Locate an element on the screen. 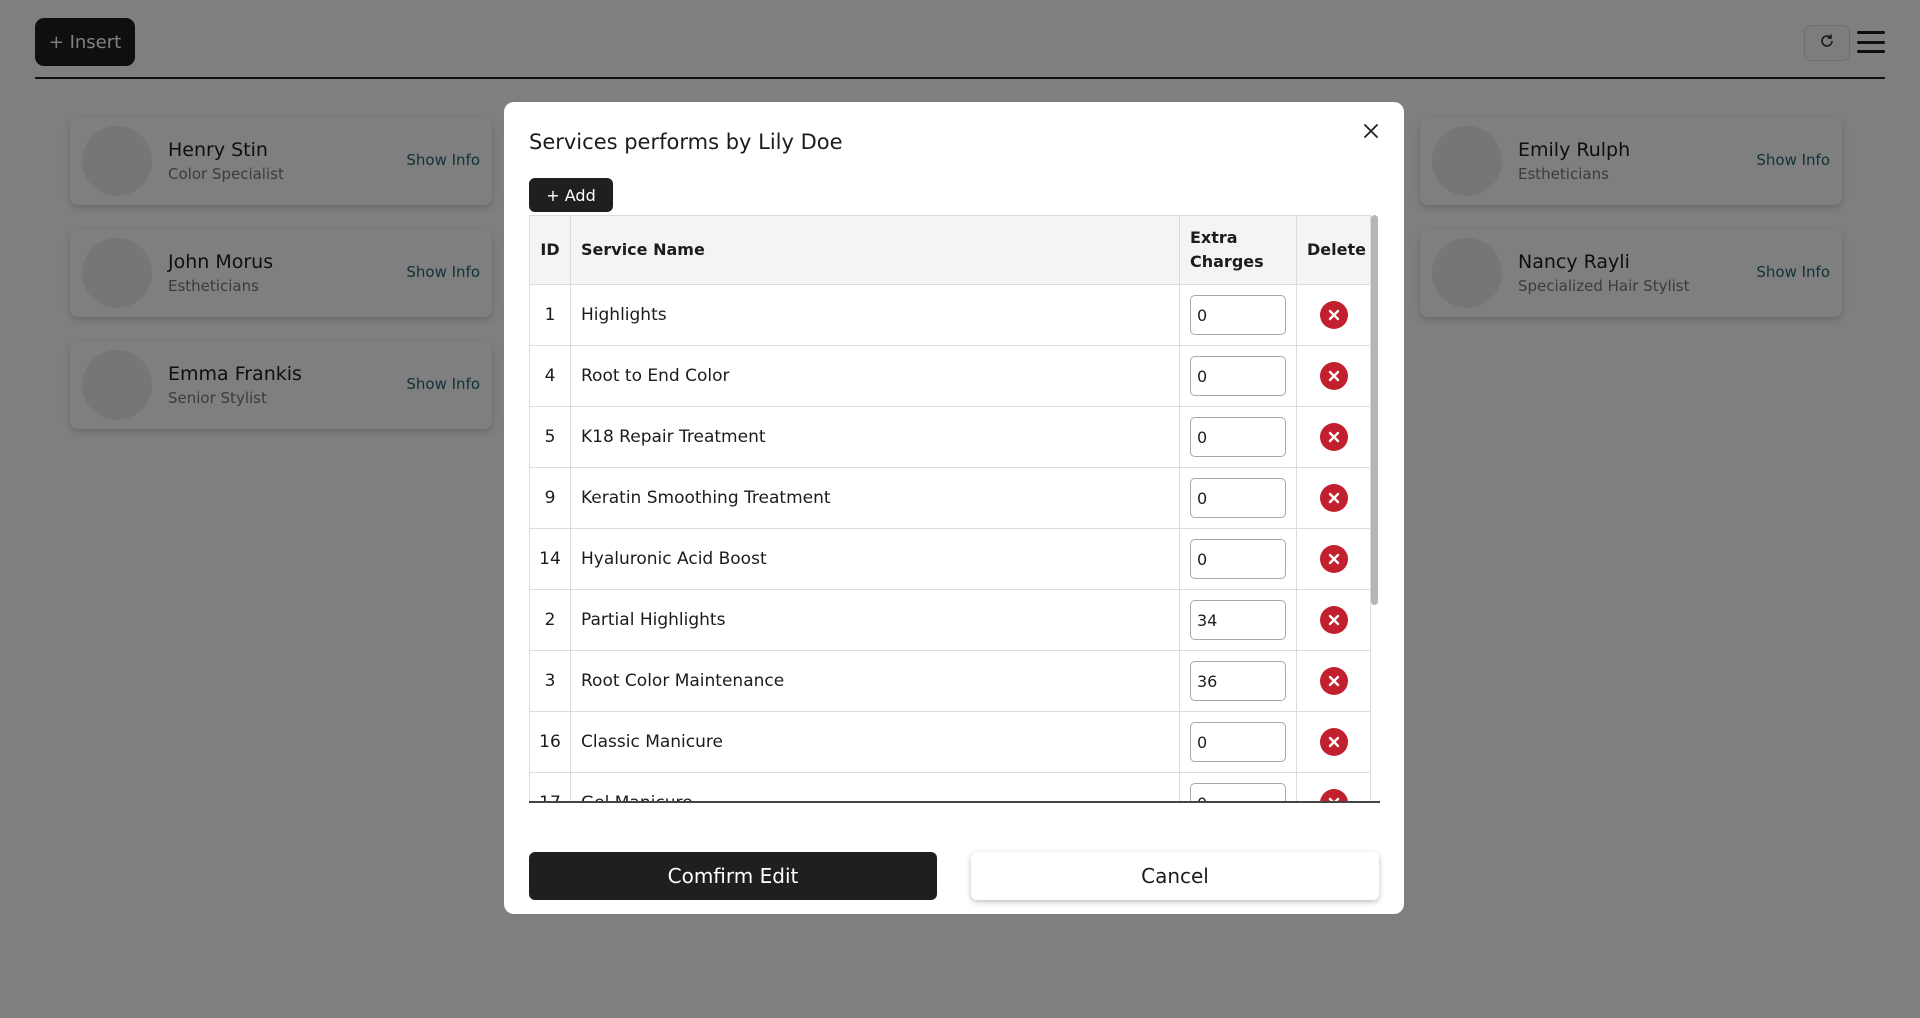  service-name: Hyaluronic Acid Boost is located at coordinates (875, 559).